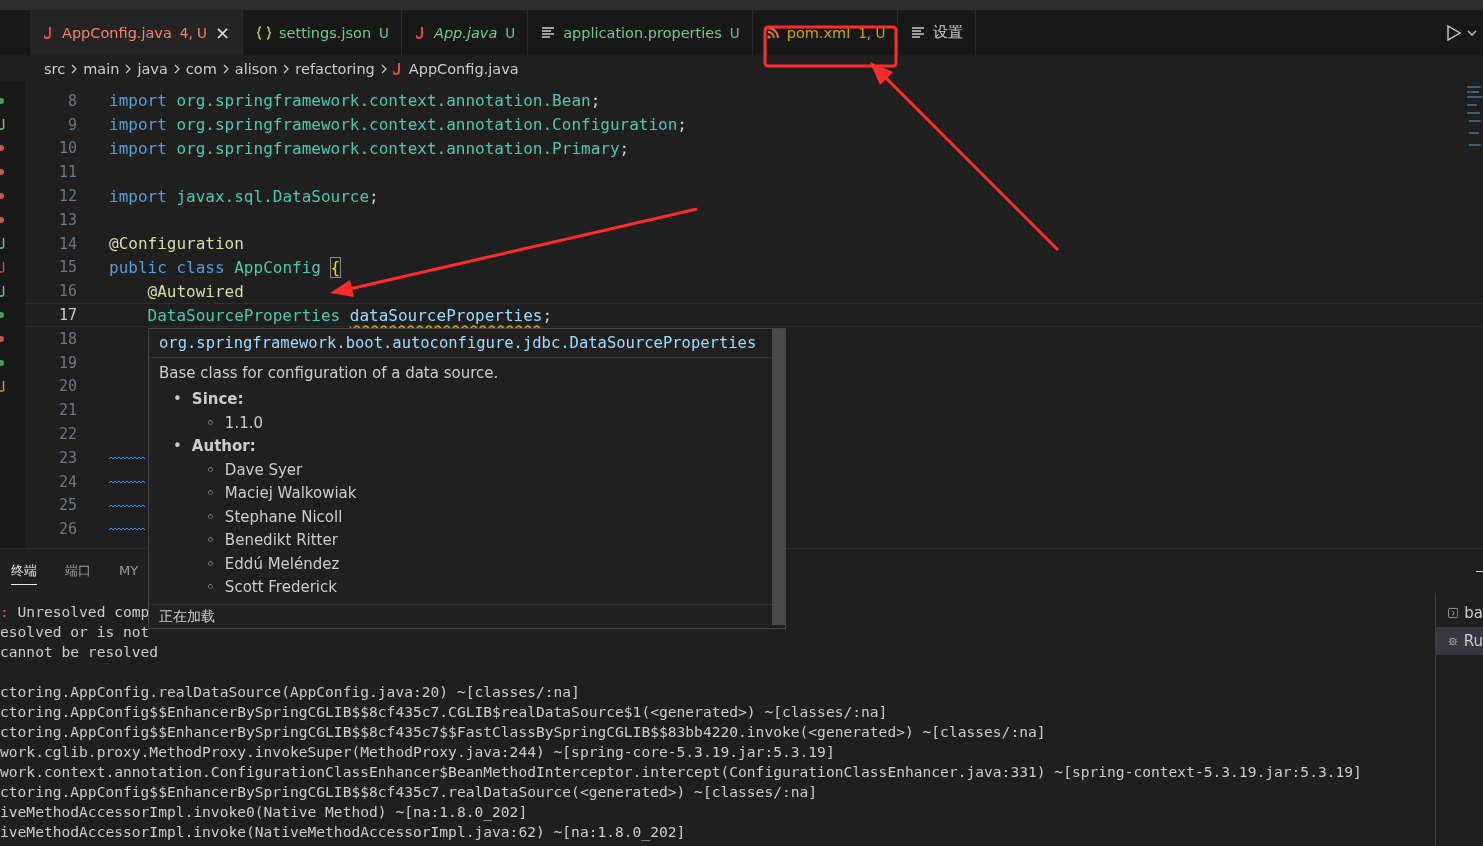 This screenshot has width=1483, height=846. Describe the element at coordinates (67, 267) in the screenshot. I see `line-number: 15` at that location.